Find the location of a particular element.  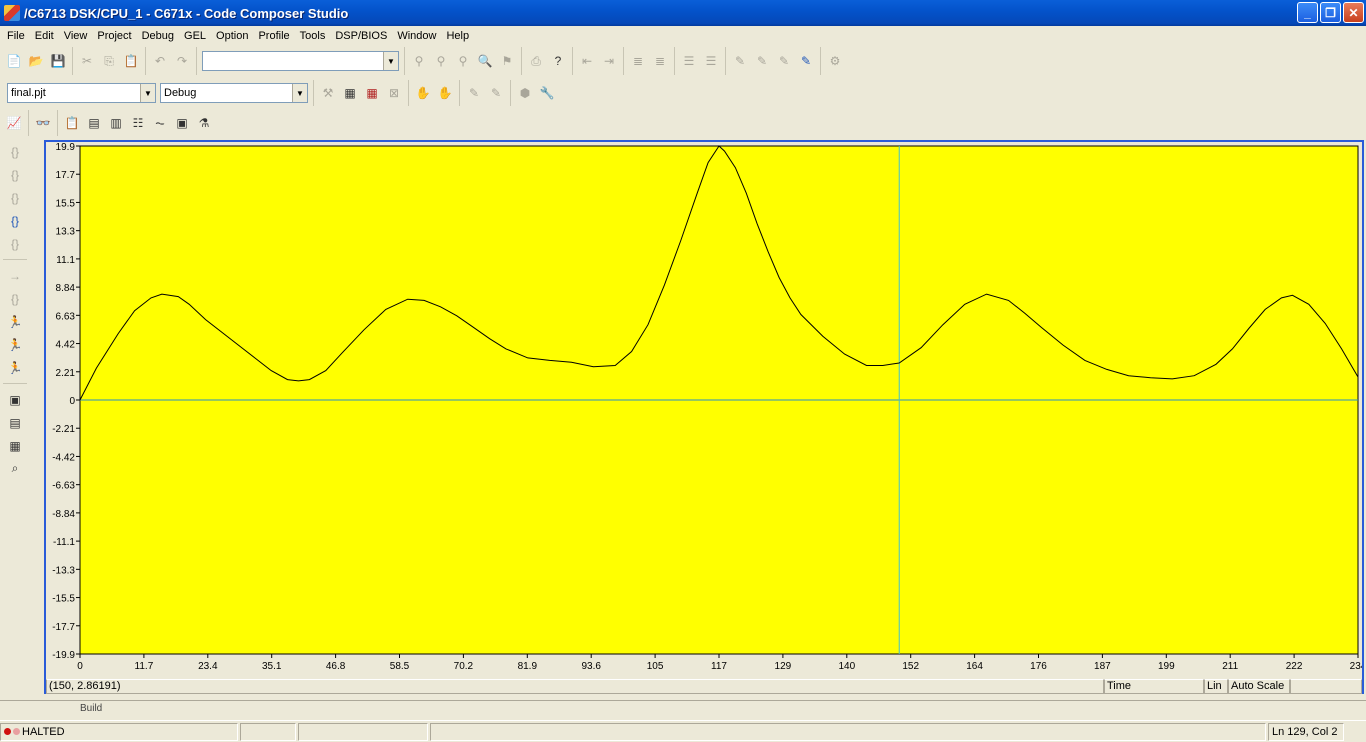

menu-view: View is located at coordinates (76, 36).